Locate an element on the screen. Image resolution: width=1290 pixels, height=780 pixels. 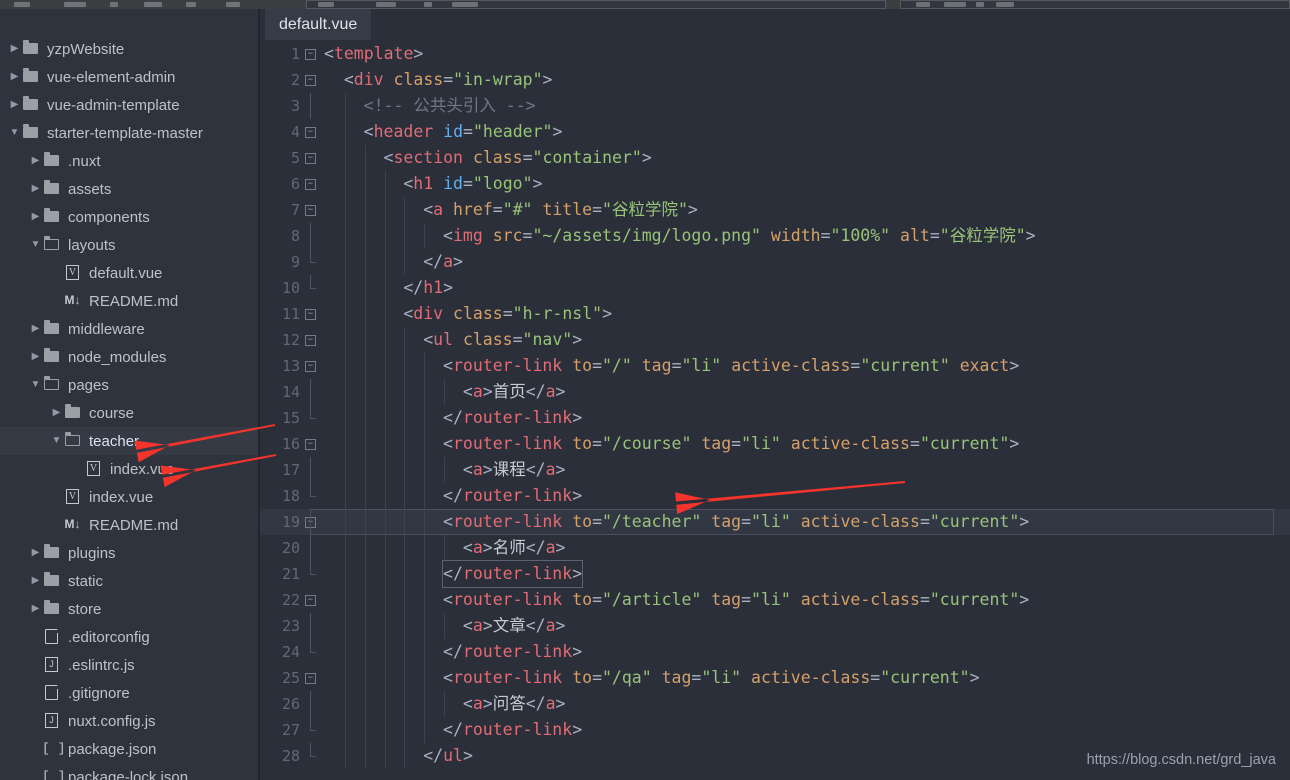
tree-item-yzpwebsite: ▶ yzpWebsite is located at coordinates (130, 49).